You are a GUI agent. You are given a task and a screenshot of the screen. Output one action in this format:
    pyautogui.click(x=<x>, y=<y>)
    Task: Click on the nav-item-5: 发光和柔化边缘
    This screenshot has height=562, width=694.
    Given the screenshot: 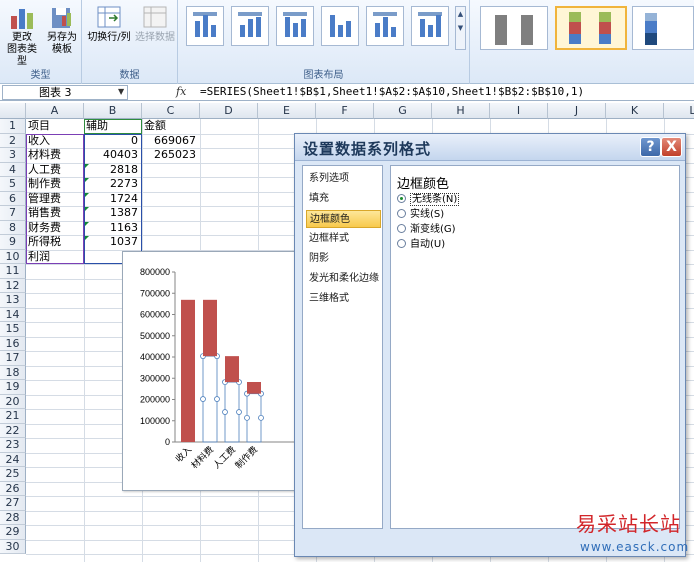 What is the action you would take?
    pyautogui.click(x=343, y=279)
    